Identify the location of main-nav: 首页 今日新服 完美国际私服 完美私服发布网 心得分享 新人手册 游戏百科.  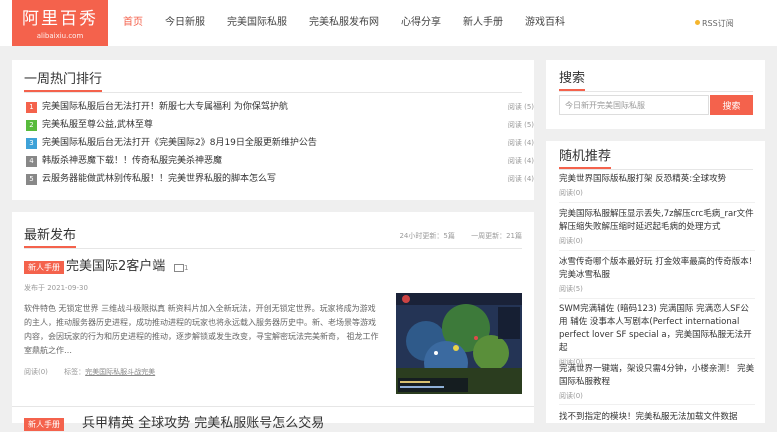
(344, 23).